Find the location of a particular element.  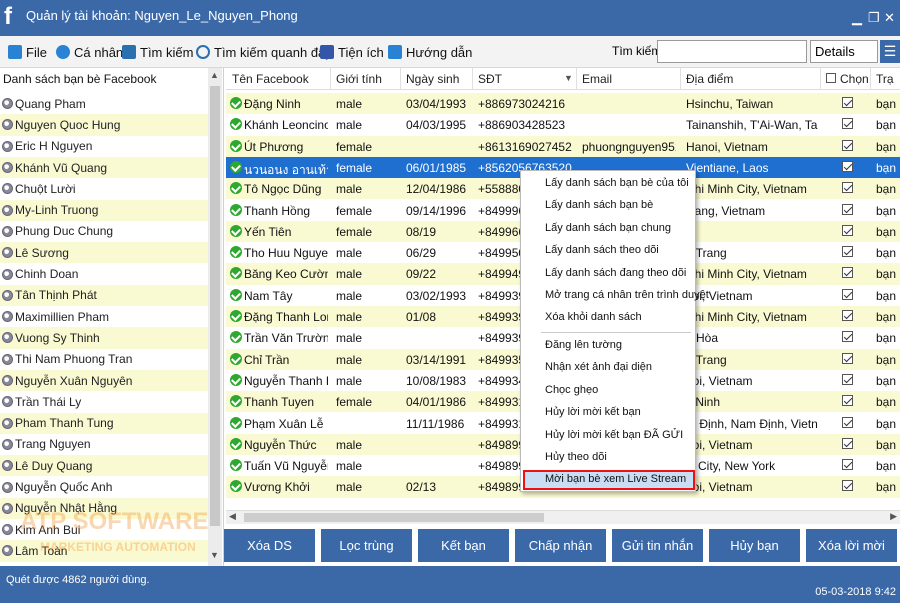

menu-tim-kiem-quanh-day: Tìm kiếm quanh đây is located at coordinates (264, 52).